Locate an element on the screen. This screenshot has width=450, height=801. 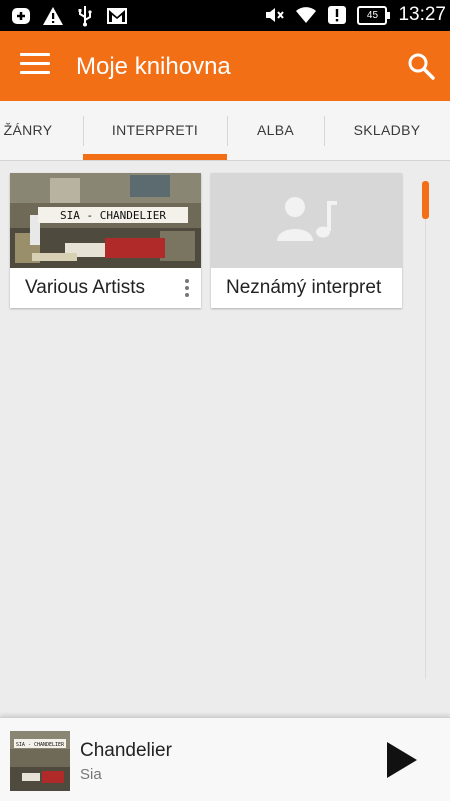
album-art: SIA - CHANDELIER is located at coordinates (105, 220).